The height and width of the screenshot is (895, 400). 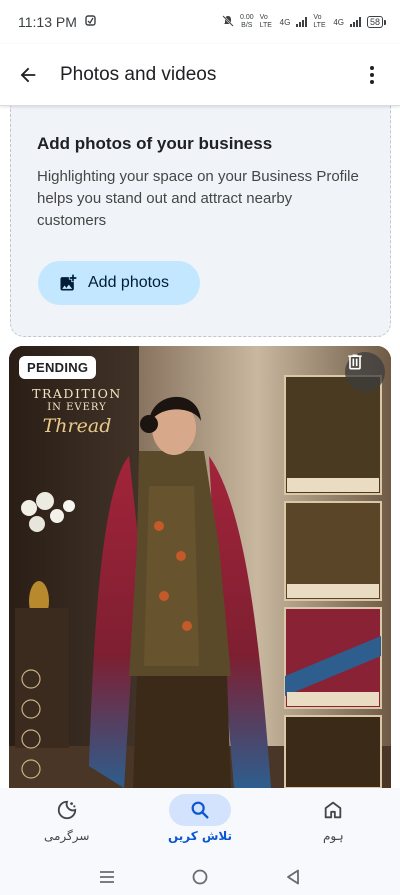 I want to click on add-photos-heading: Add photos of your business, so click(x=155, y=143).